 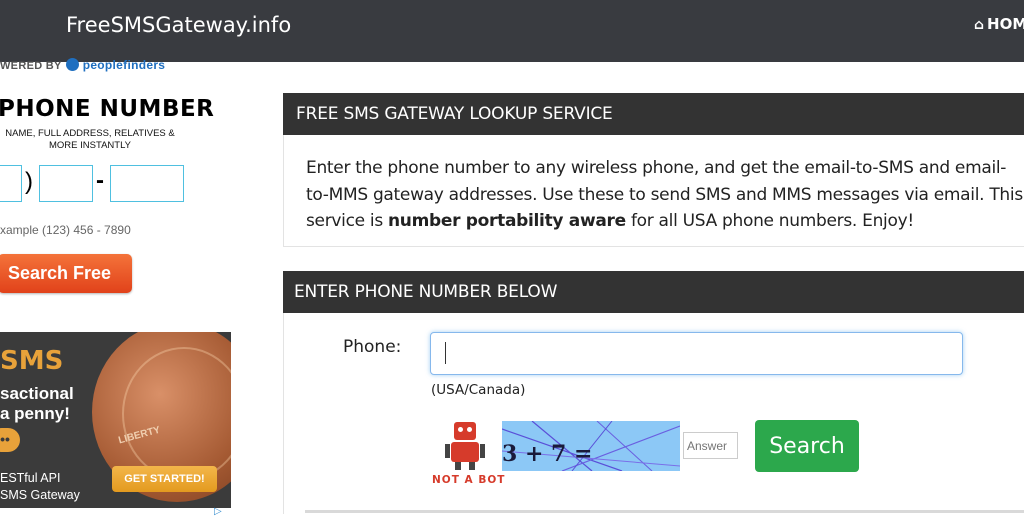 I want to click on phone-panel-title: ENTER PHONE NUMBER BELOW, so click(x=426, y=292).